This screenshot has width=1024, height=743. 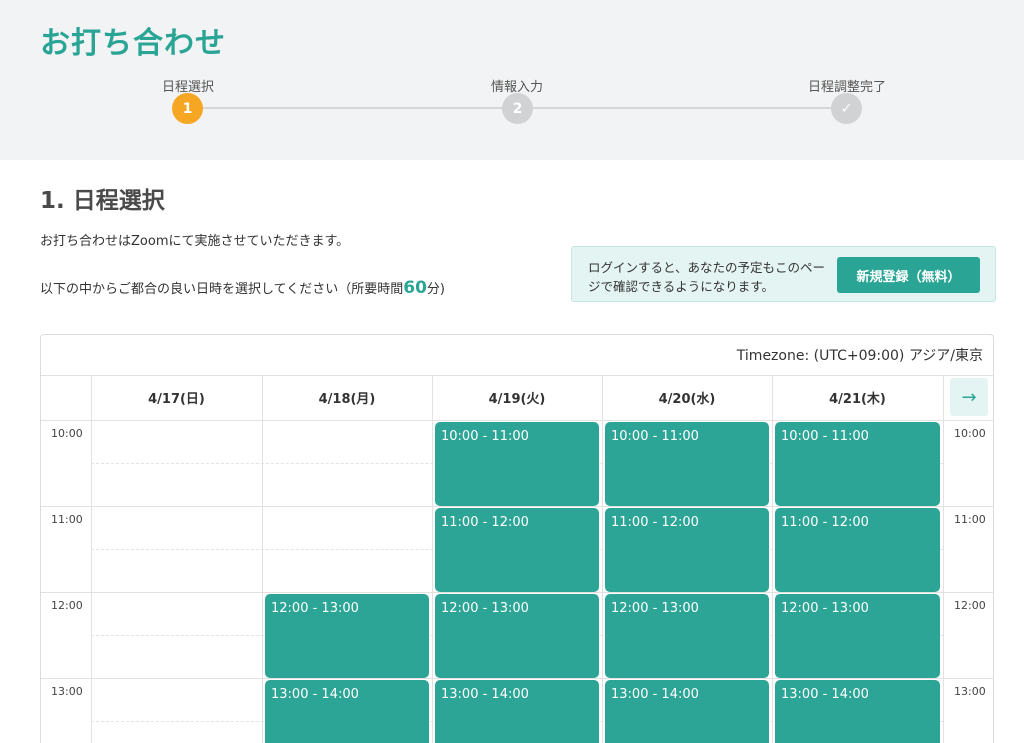 I want to click on time-label: 11:00, so click(x=67, y=519).